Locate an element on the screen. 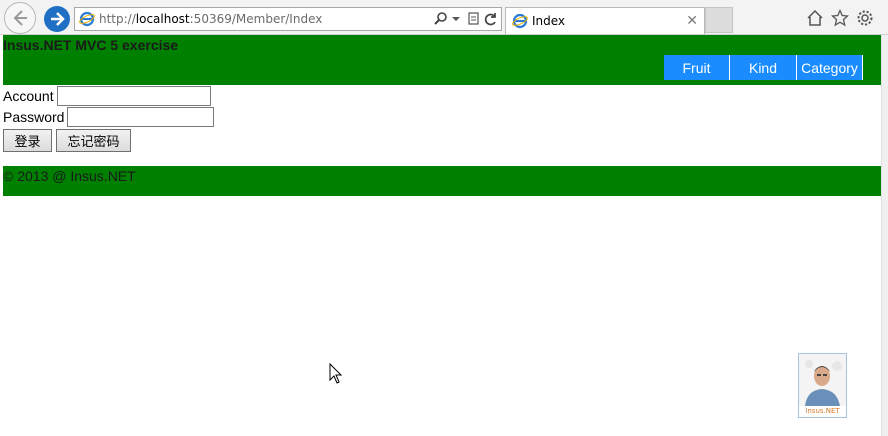  copyright-text: © 2013 @ Insus.NET is located at coordinates (69, 176).